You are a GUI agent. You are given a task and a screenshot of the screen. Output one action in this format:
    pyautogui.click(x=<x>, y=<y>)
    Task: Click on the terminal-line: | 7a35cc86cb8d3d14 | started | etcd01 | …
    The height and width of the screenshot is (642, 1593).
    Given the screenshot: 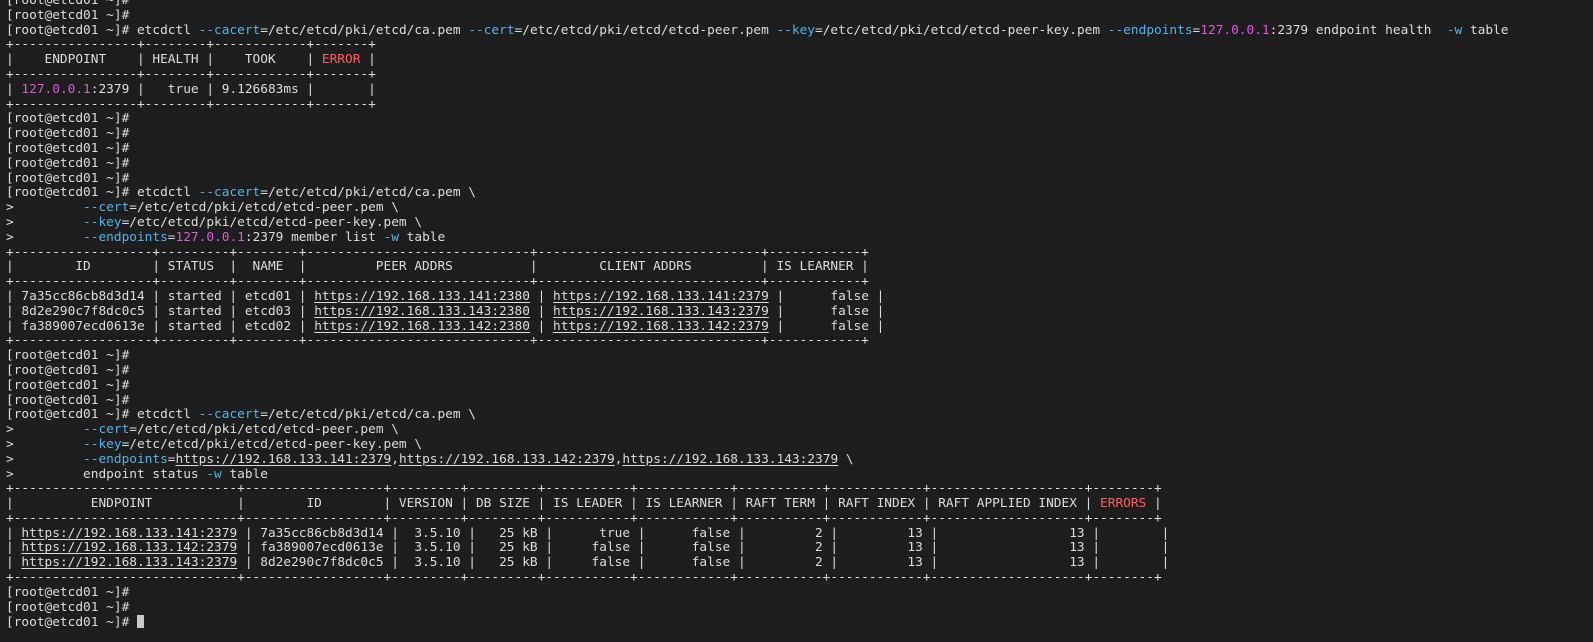 What is the action you would take?
    pyautogui.click(x=757, y=296)
    